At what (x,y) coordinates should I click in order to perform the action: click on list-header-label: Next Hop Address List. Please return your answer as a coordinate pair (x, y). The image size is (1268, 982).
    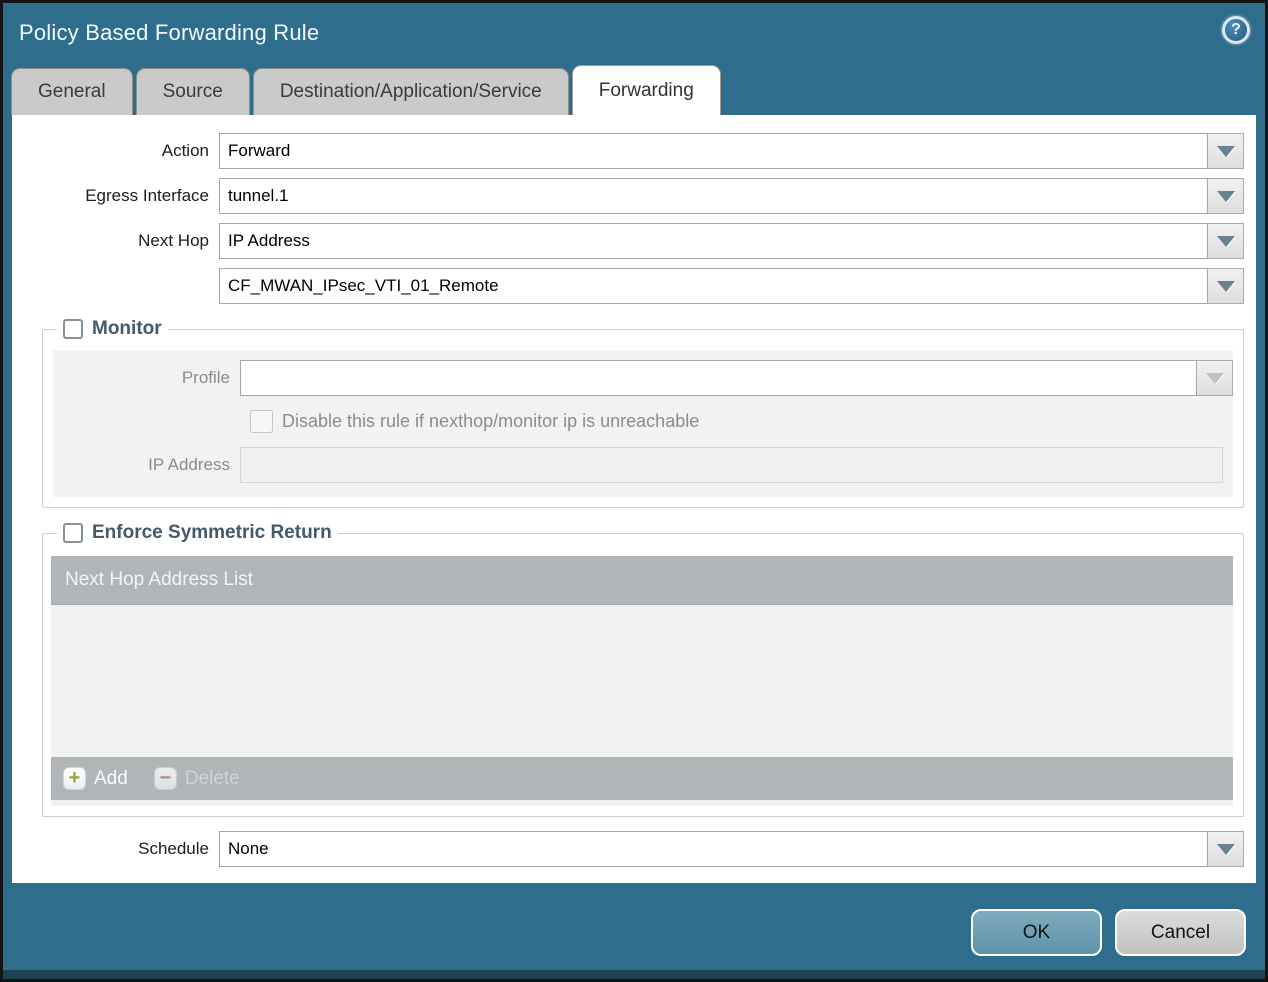
    Looking at the image, I should click on (159, 579).